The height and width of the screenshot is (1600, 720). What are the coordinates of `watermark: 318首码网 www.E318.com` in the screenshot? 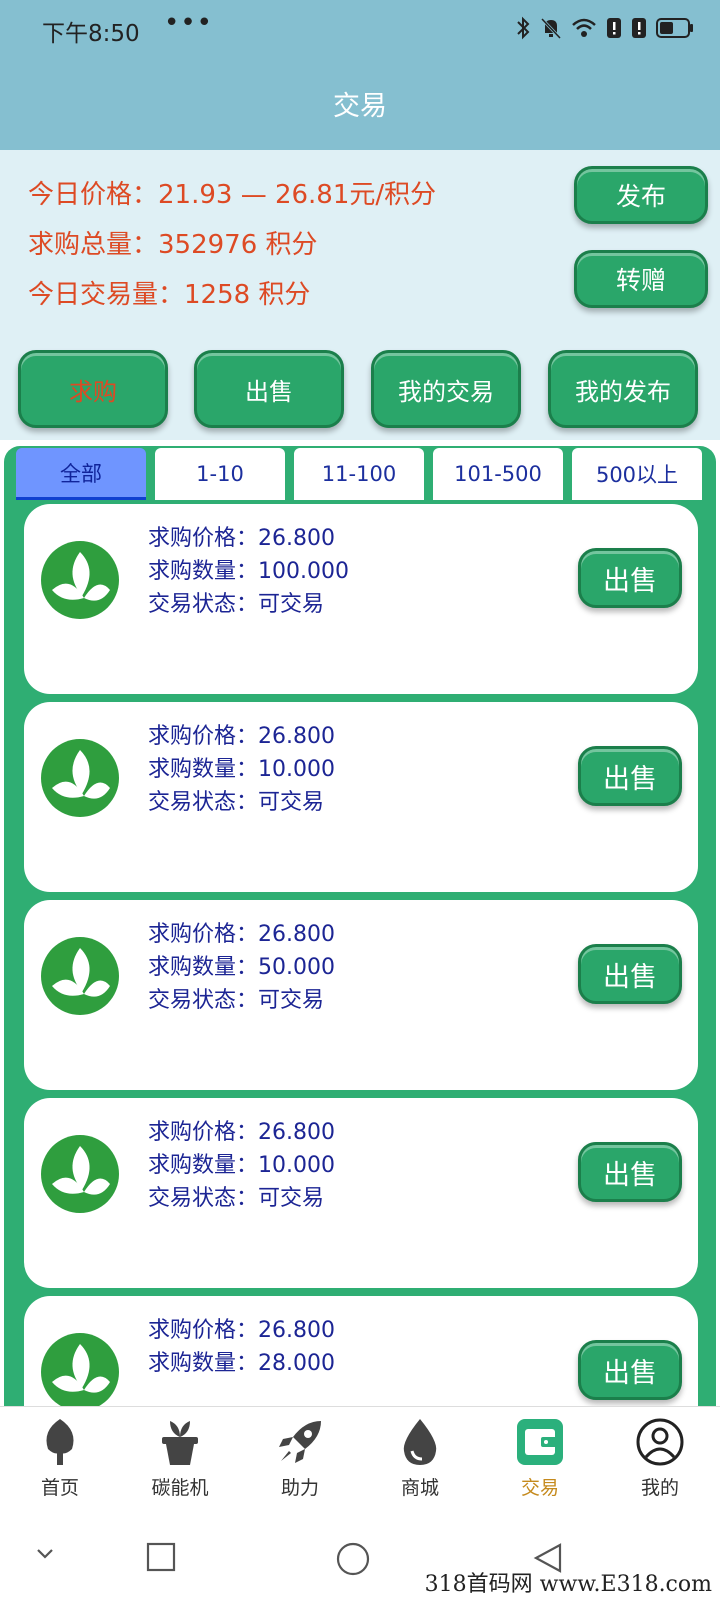 It's located at (568, 1584).